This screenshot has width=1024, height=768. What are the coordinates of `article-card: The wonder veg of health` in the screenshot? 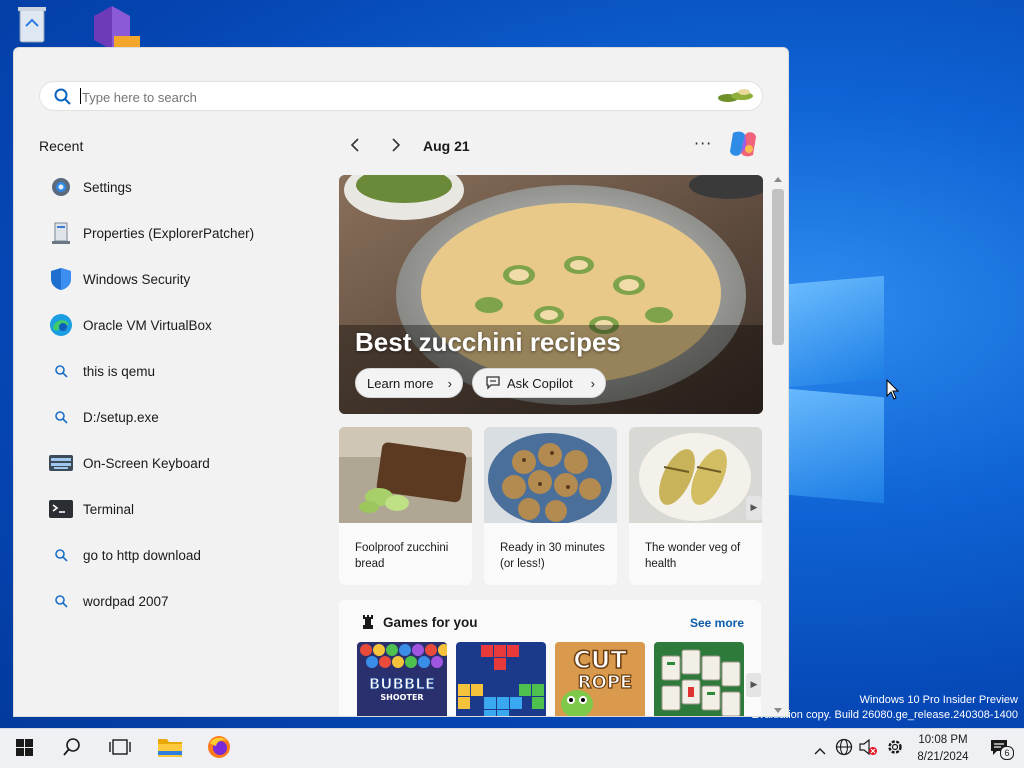 It's located at (695, 506).